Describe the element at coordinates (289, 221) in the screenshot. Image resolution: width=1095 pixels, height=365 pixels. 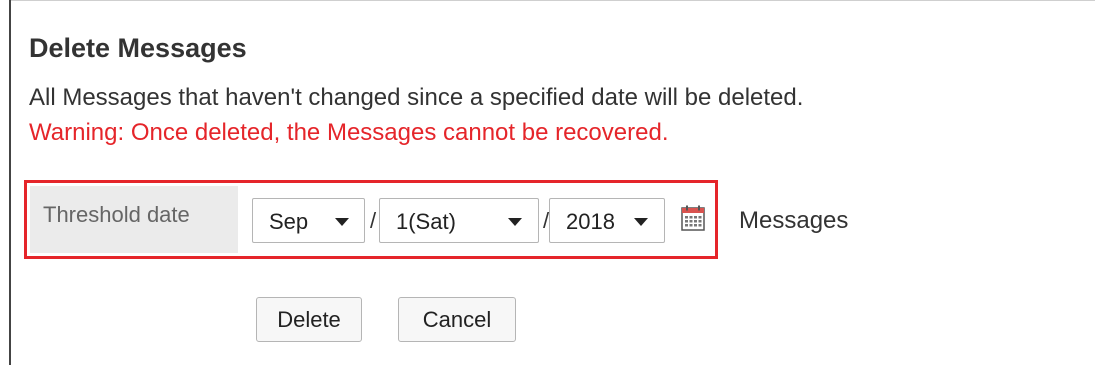
I see `month-select-value: Sep` at that location.